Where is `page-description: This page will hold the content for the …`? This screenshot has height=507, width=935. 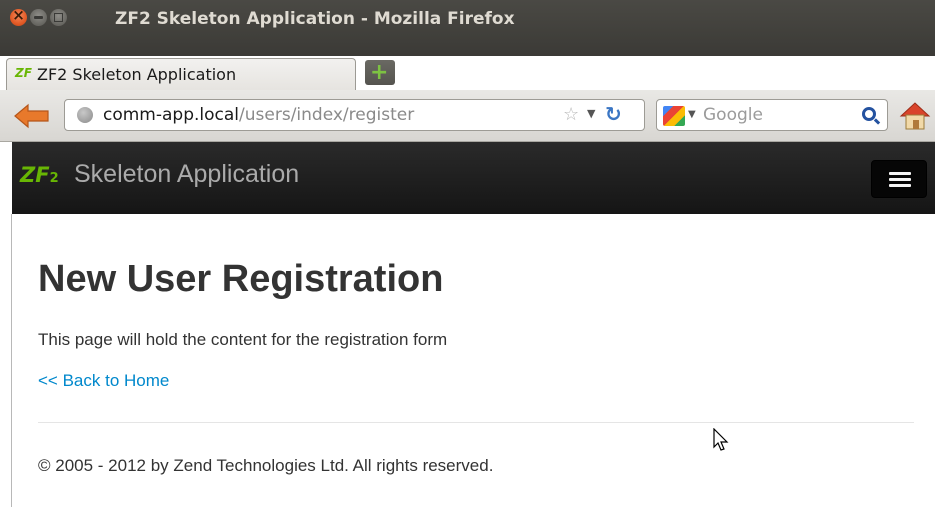
page-description: This page will hold the content for the … is located at coordinates (243, 339).